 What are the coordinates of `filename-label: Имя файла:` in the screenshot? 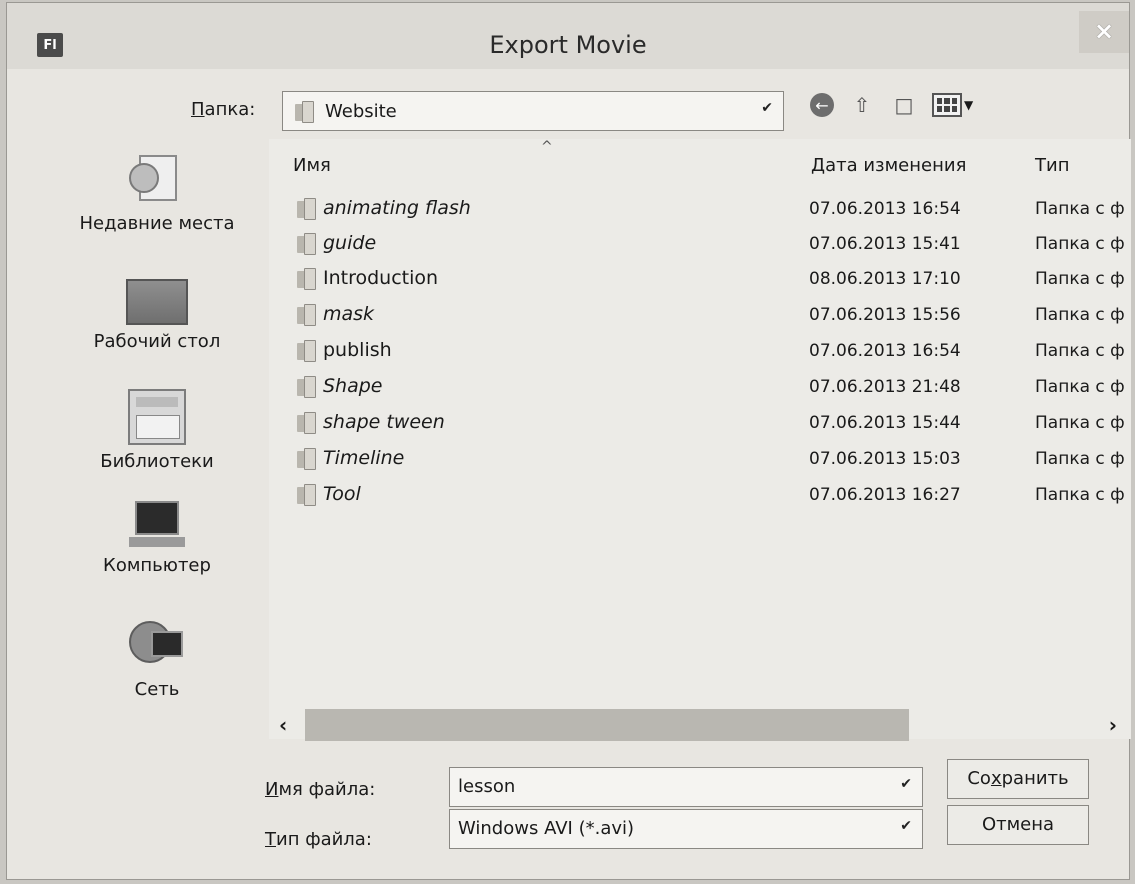 It's located at (320, 789).